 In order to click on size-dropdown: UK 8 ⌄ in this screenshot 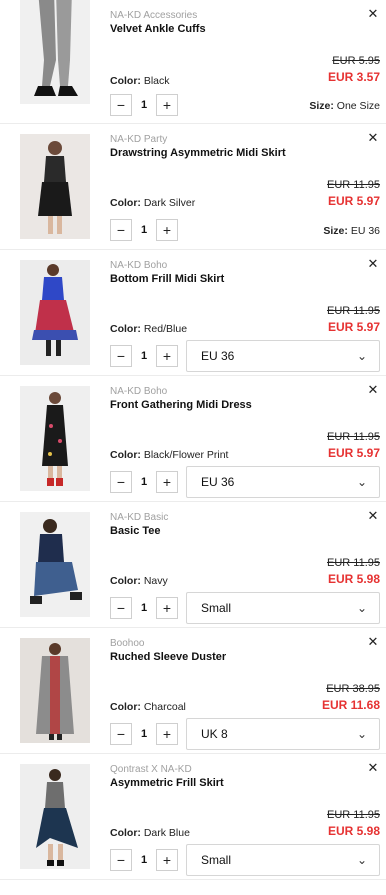, I will do `click(283, 734)`.